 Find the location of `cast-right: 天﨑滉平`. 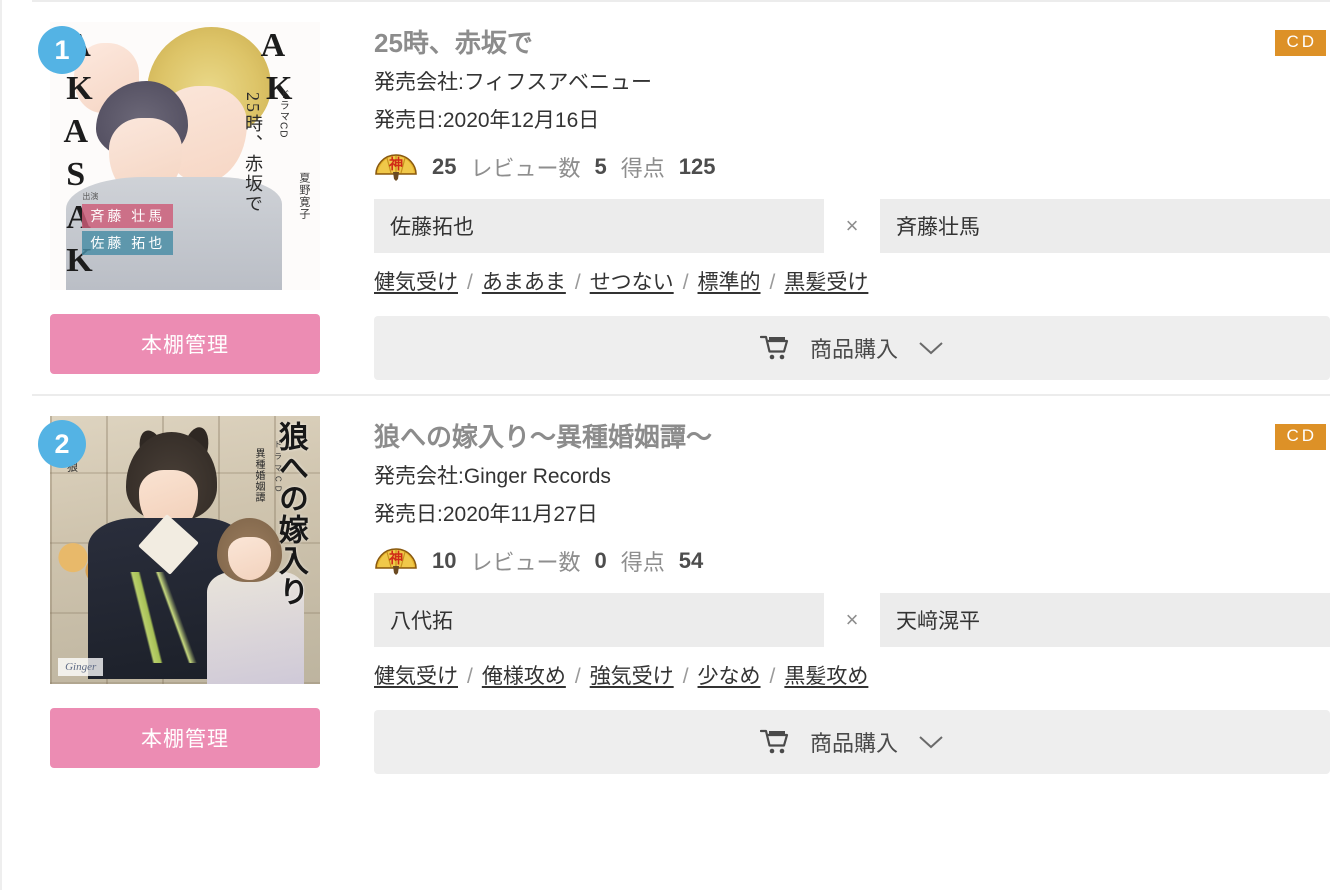

cast-right: 天﨑滉平 is located at coordinates (1105, 619).